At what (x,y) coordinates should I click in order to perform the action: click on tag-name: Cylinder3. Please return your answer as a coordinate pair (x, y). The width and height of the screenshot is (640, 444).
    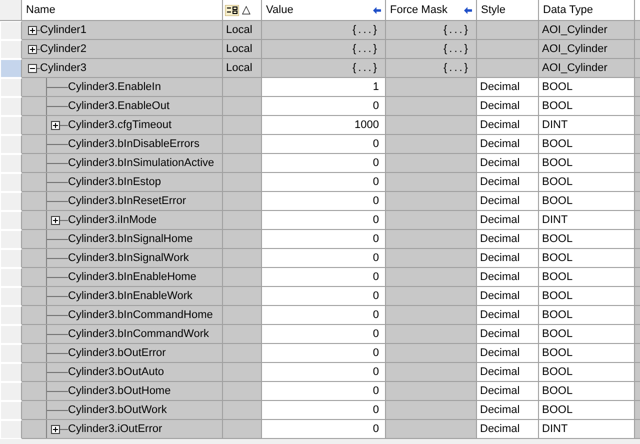
    Looking at the image, I should click on (63, 68).